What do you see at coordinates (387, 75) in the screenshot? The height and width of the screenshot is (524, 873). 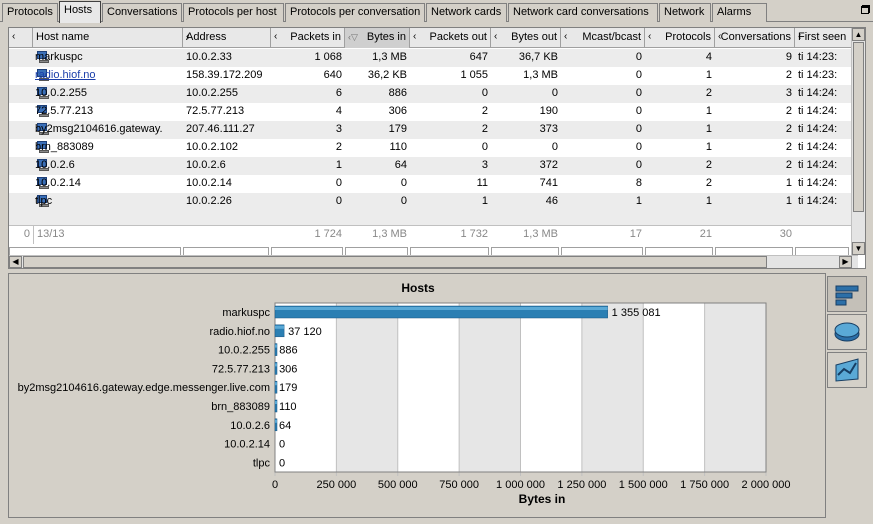 I see `cell-bytes-in: 36,2 KB` at bounding box center [387, 75].